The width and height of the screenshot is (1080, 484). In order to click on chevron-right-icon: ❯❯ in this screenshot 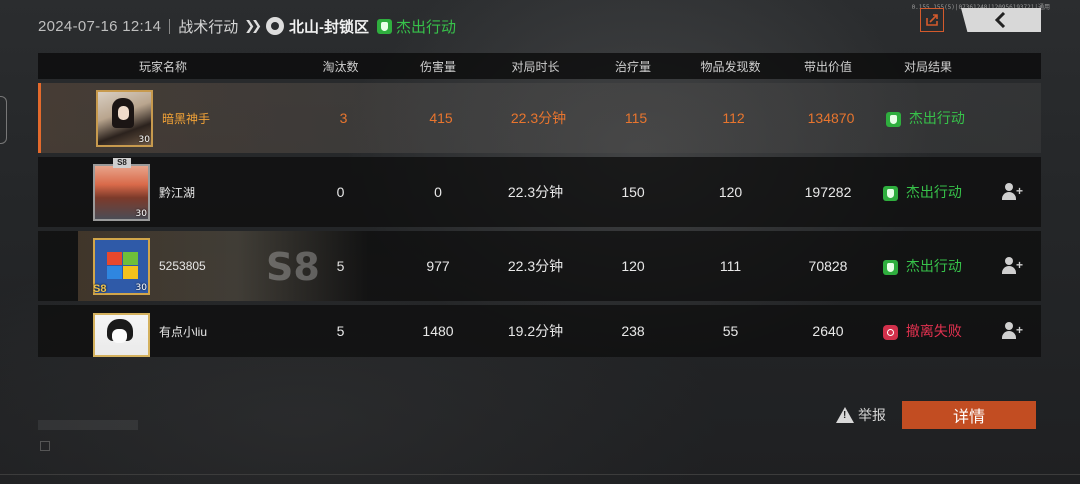, I will do `click(253, 25)`.